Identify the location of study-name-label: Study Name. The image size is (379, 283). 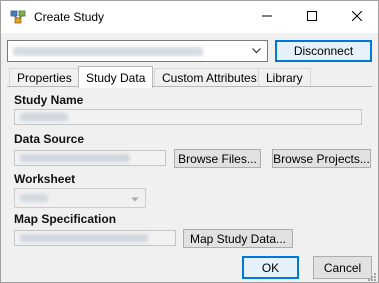
(49, 100).